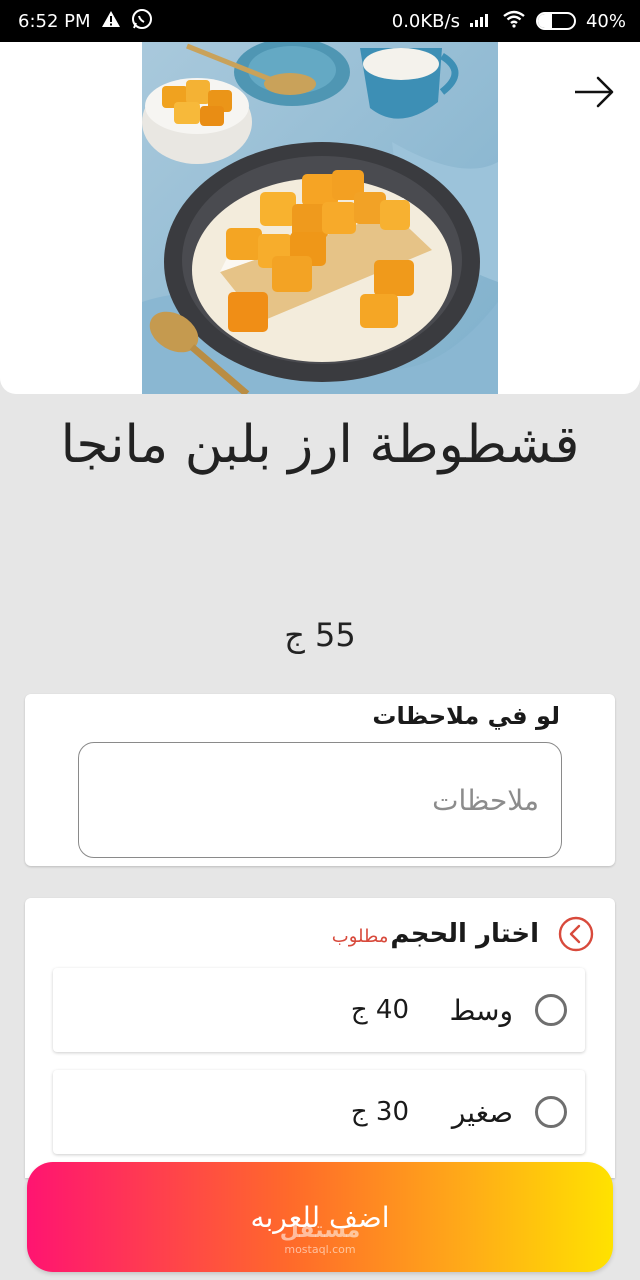 This screenshot has width=640, height=1280. What do you see at coordinates (319, 1112) in the screenshot?
I see `size-option-small: صغير 30 ج` at bounding box center [319, 1112].